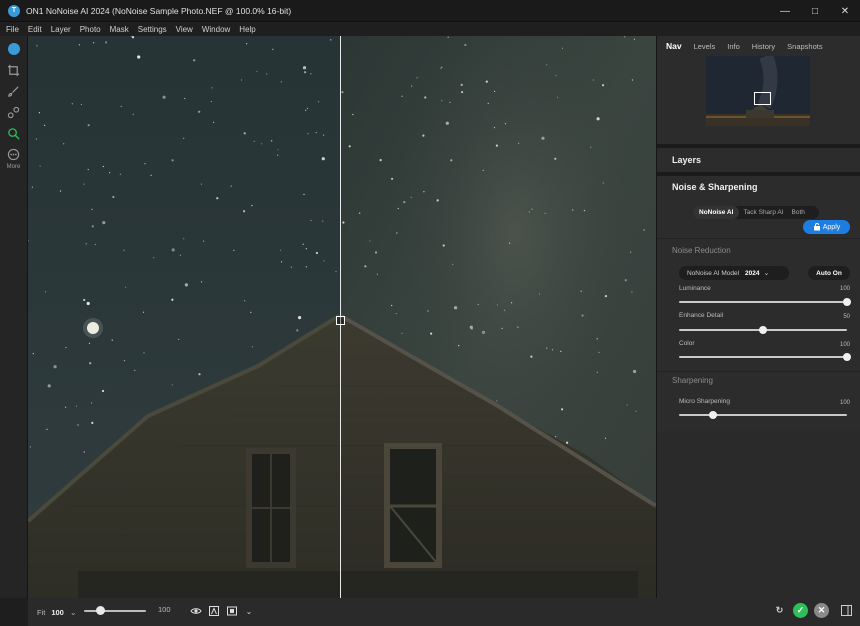 The image size is (860, 626). What do you see at coordinates (733, 48) in the screenshot?
I see `tab-info: Info` at bounding box center [733, 48].